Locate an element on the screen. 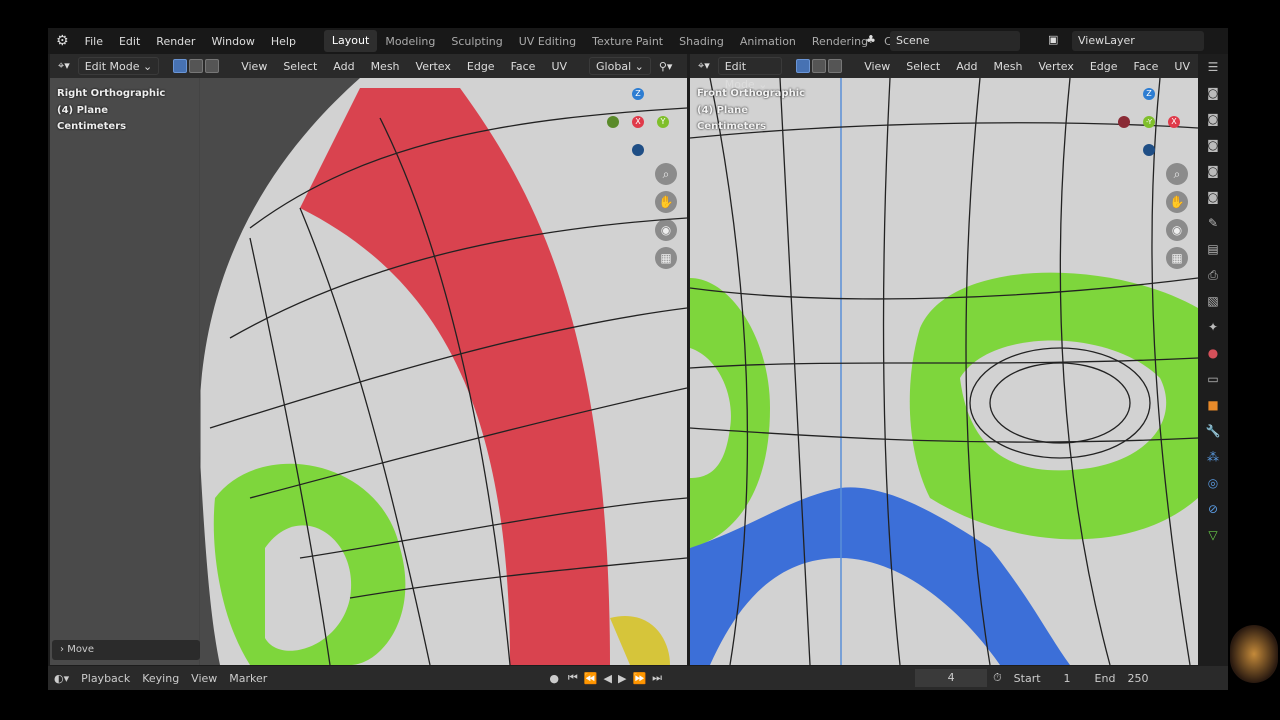 The image size is (1280, 720). gizmo-neg-y-axis is located at coordinates (613, 122).